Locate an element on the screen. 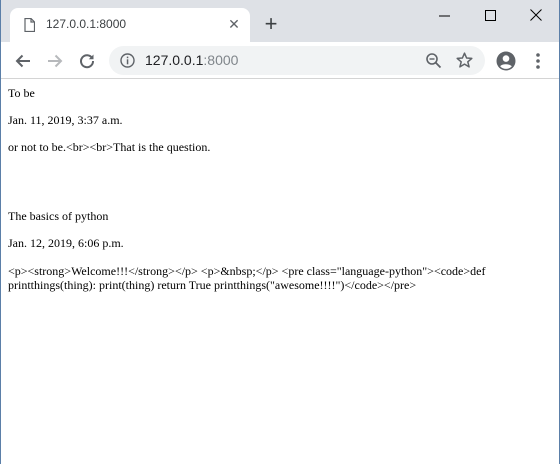  tab-strip: 127.0.0.1:8000 ✕ + is located at coordinates (280, 21).